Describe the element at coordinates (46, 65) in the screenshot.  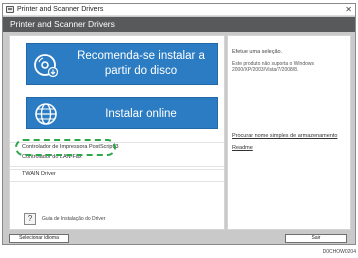
I see `disc-install-icon` at that location.